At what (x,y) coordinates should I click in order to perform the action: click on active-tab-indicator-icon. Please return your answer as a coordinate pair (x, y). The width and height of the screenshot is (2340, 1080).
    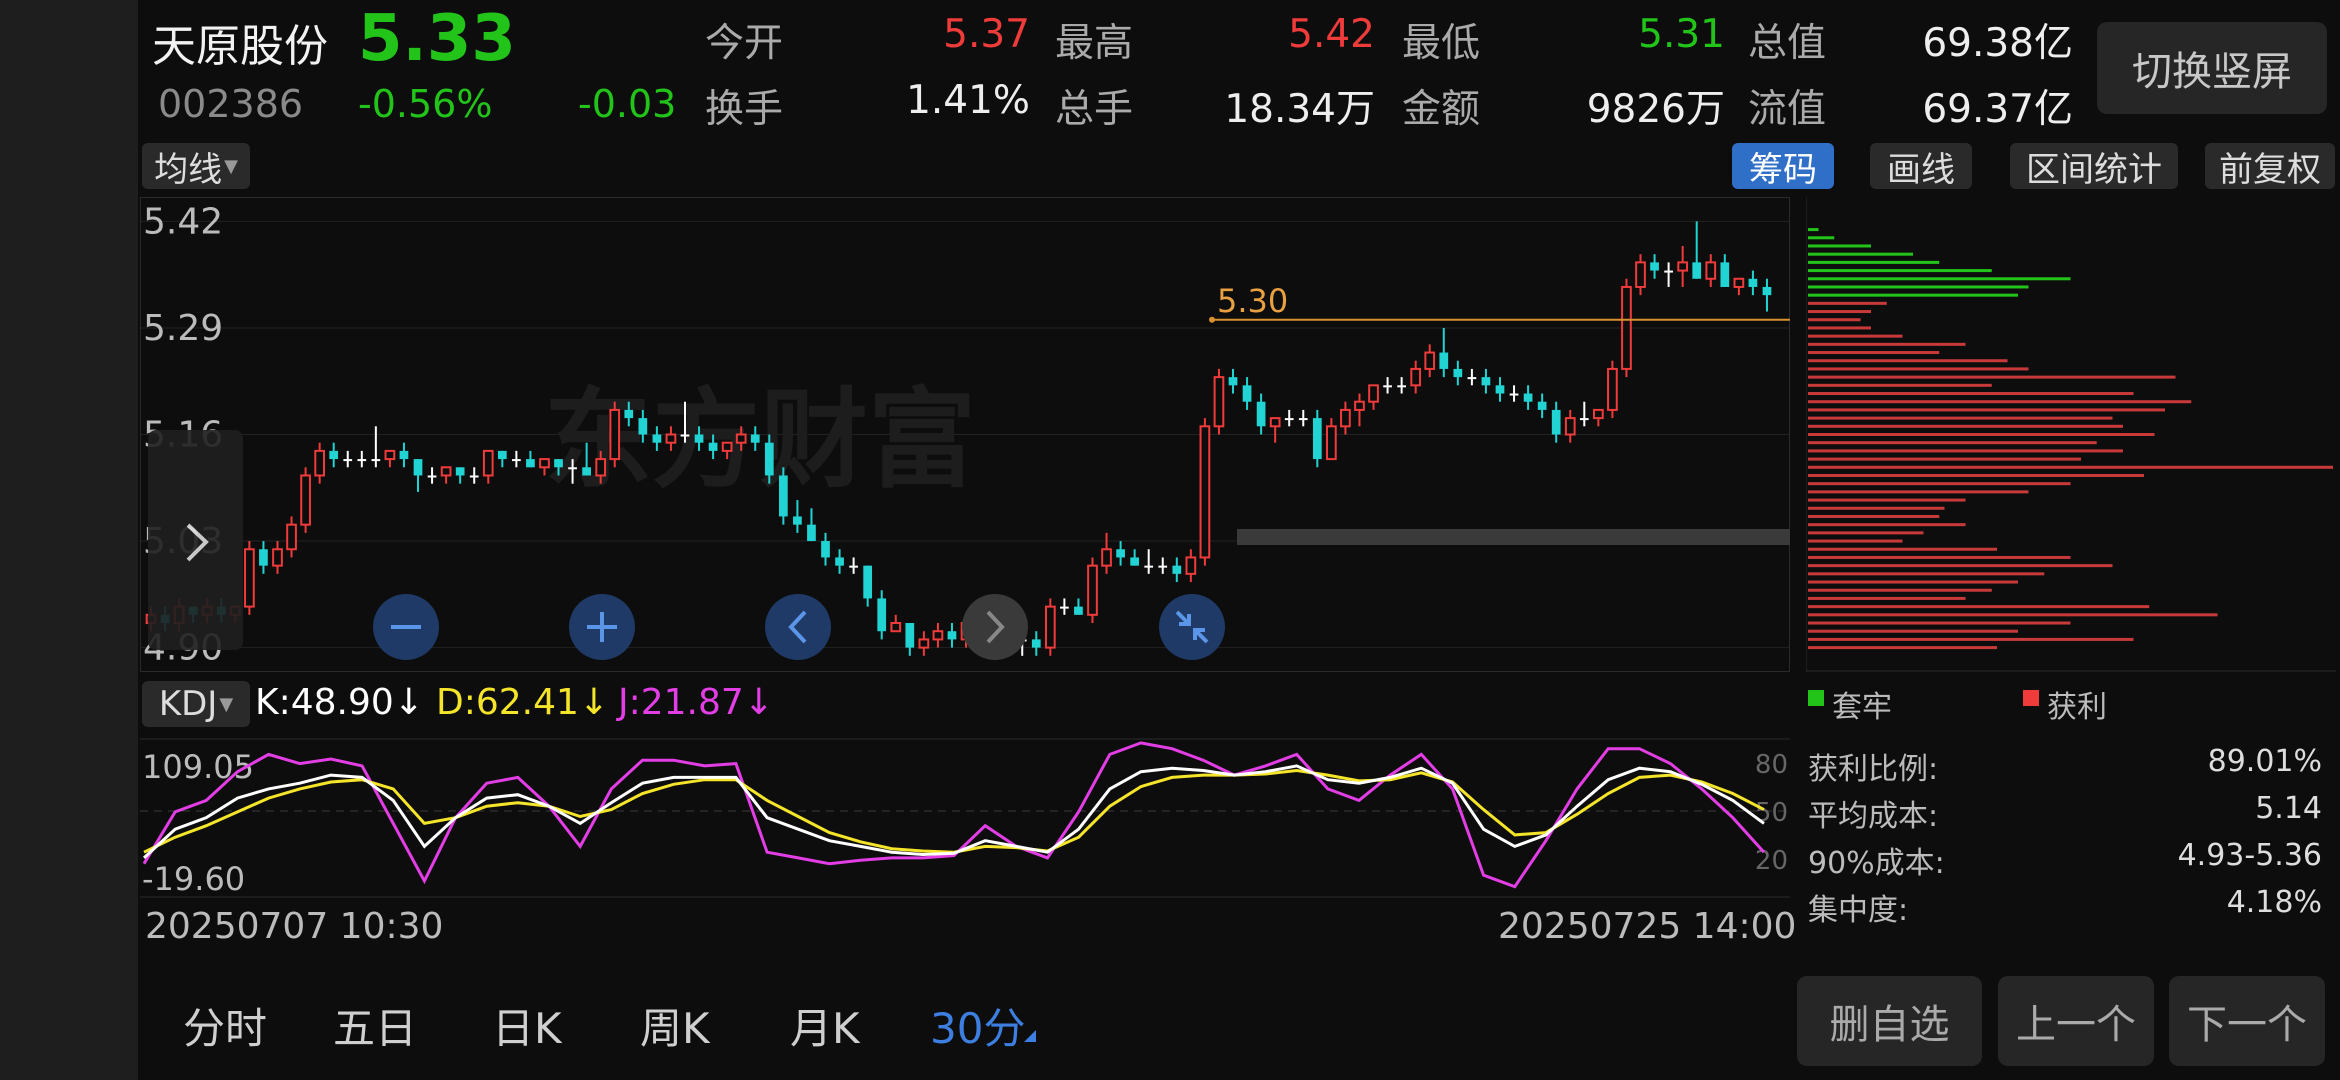
    Looking at the image, I should click on (1030, 1036).